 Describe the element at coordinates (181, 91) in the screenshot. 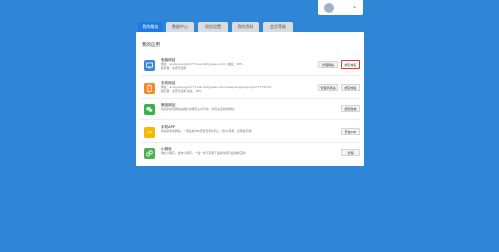

I see `app-server: 服务器：免费可使用 备案：18%` at that location.